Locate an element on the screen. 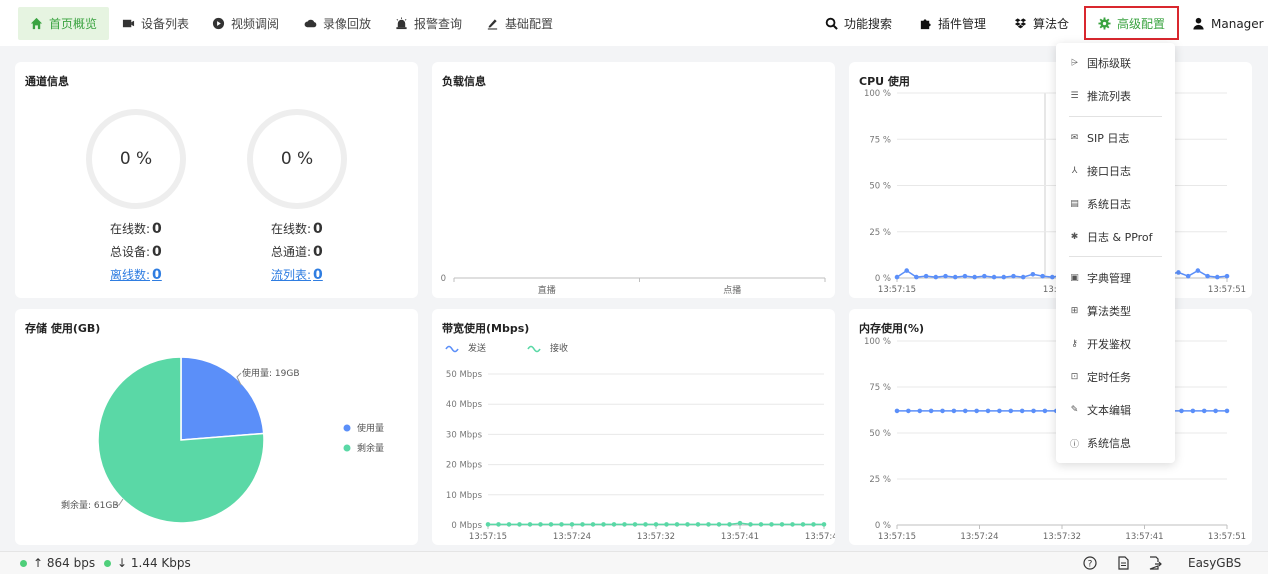  stream-list-link: 流列表: 0 is located at coordinates (297, 274).